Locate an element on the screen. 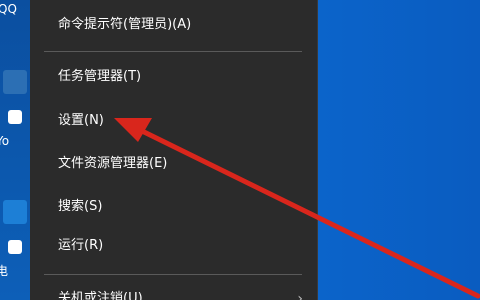  menu-item-file-explorer: 文件资源管理器(E) is located at coordinates (173, 164).